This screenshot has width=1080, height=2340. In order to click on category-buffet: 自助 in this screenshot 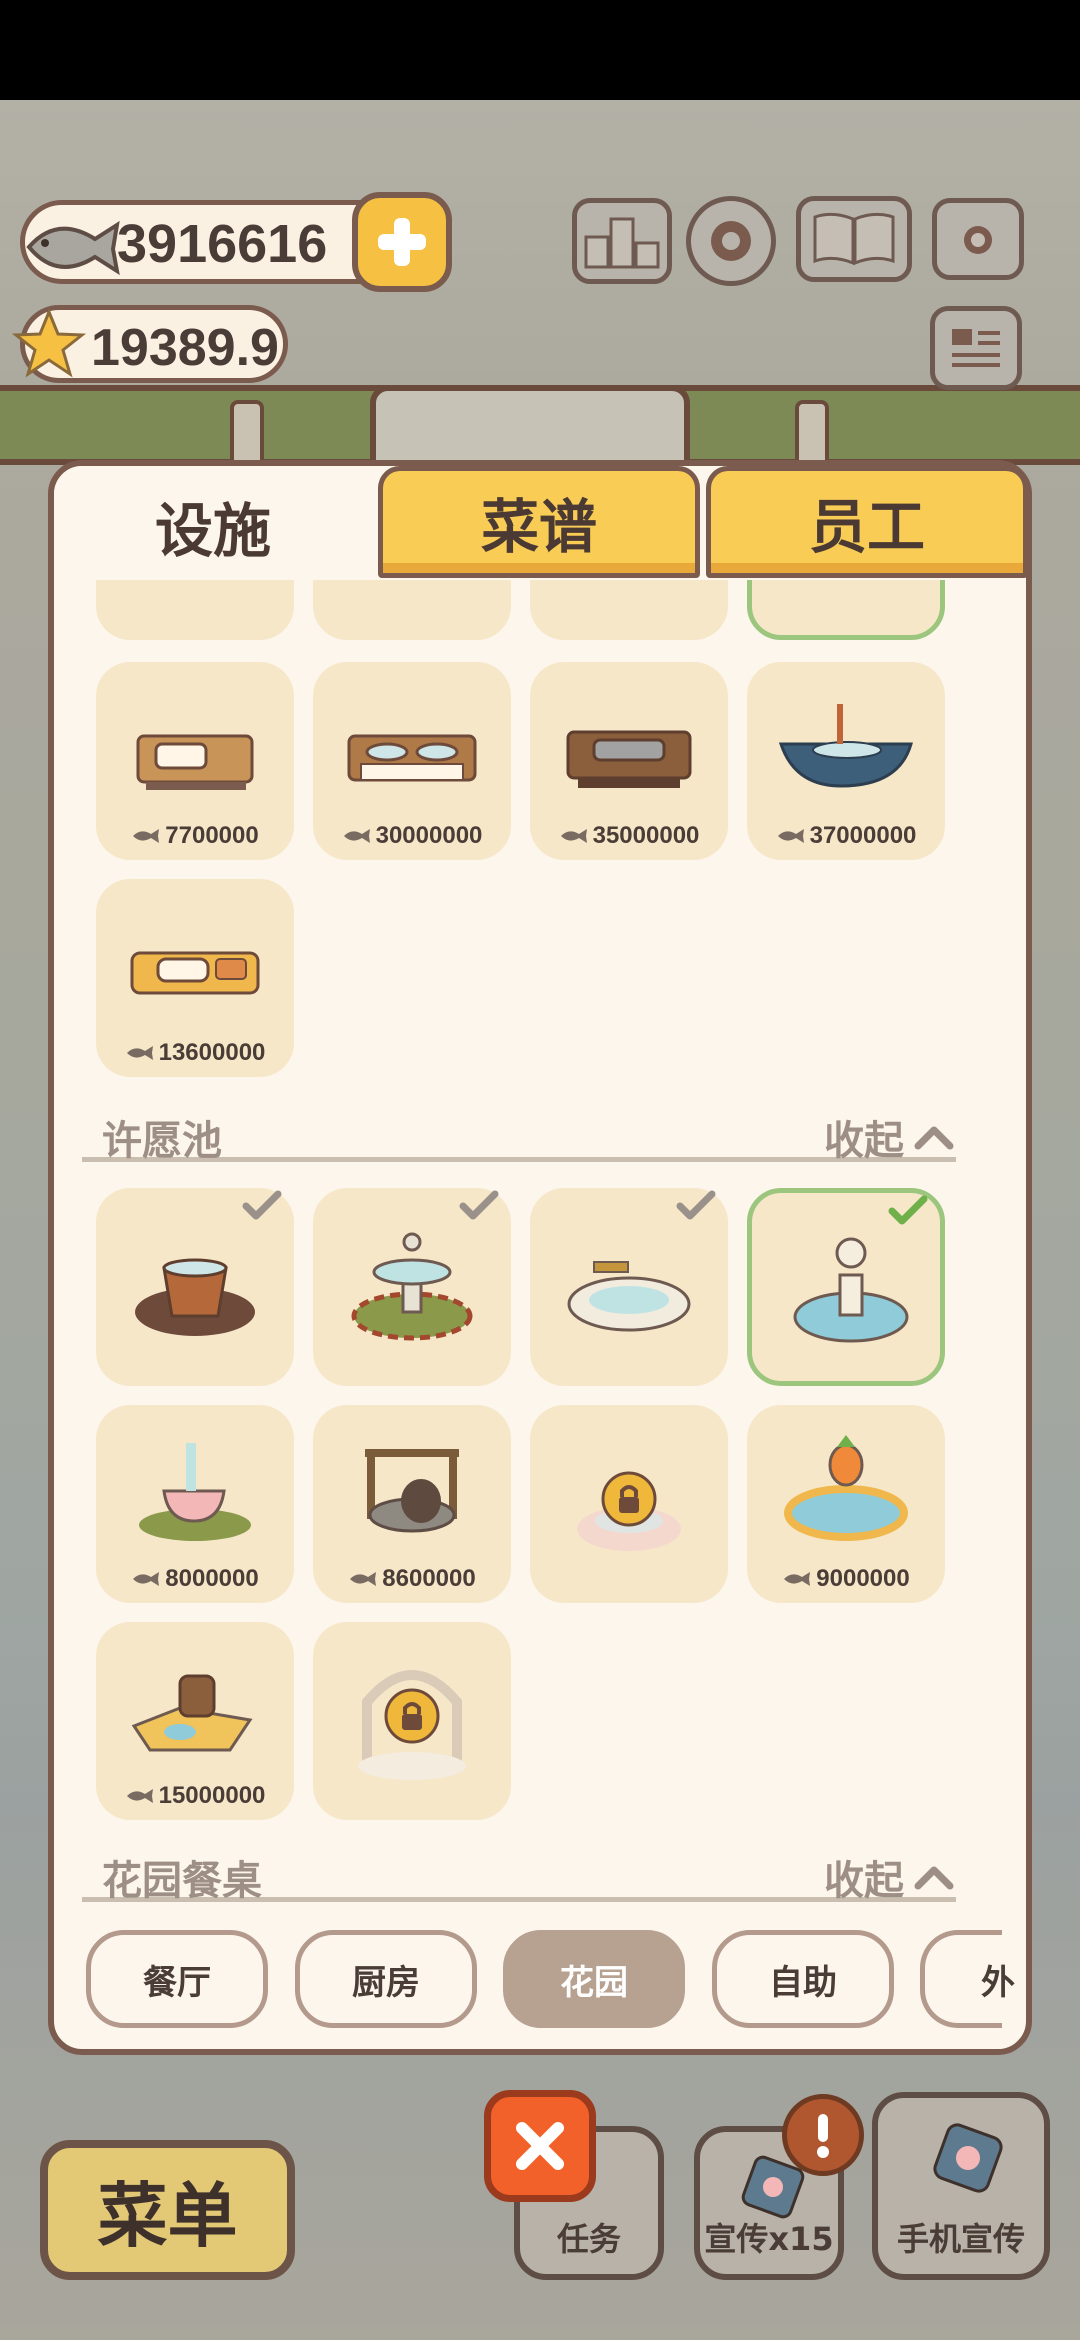, I will do `click(803, 1979)`.